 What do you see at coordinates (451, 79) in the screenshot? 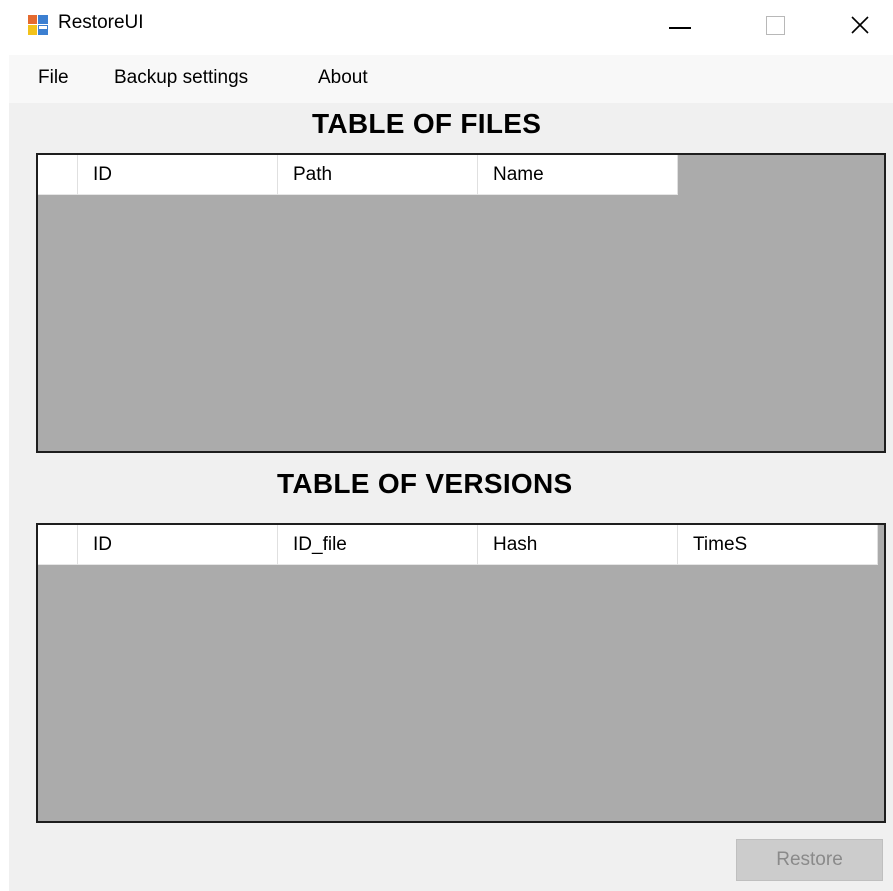
I see `menu-bar: File Backup settings About` at bounding box center [451, 79].